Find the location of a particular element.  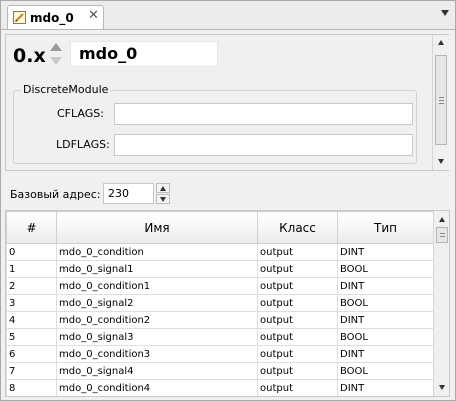

table-row: 3 mdo_0_signal2 output BOOL is located at coordinates (220, 303).